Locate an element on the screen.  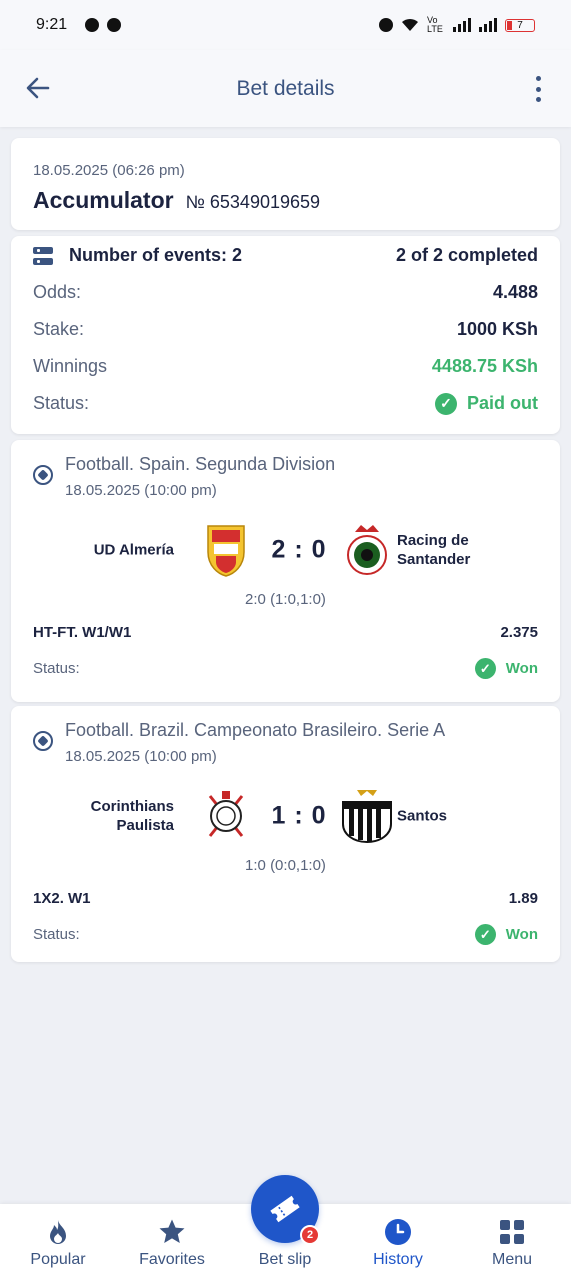
events-count: Number of events: 2 is located at coordinates (156, 255).